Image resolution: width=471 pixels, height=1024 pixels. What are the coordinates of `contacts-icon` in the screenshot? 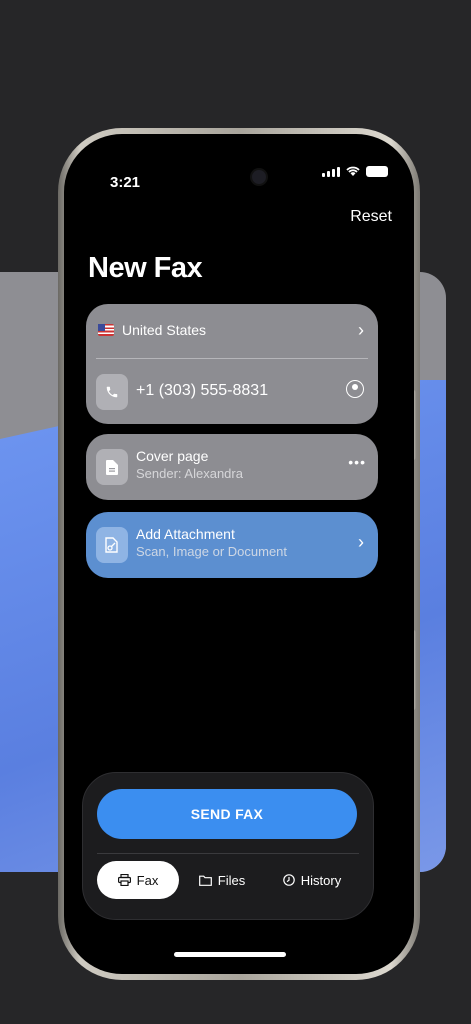 It's located at (355, 389).